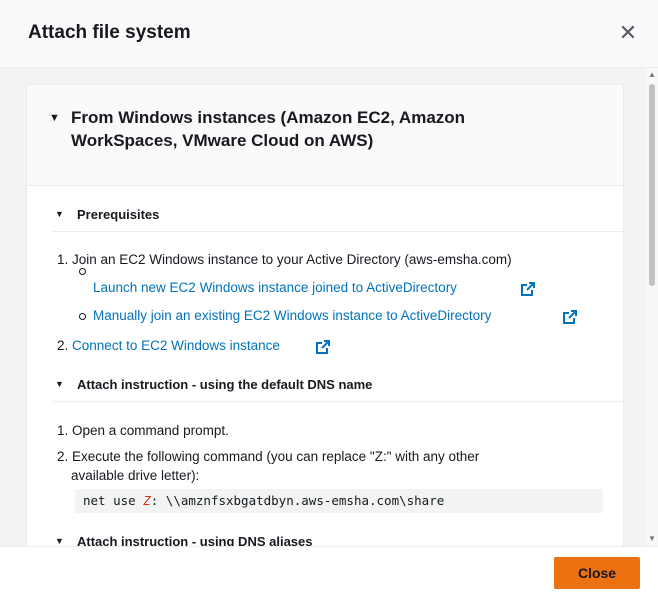 The height and width of the screenshot is (596, 658). I want to click on scroll-down-icon: ▼, so click(652, 538).